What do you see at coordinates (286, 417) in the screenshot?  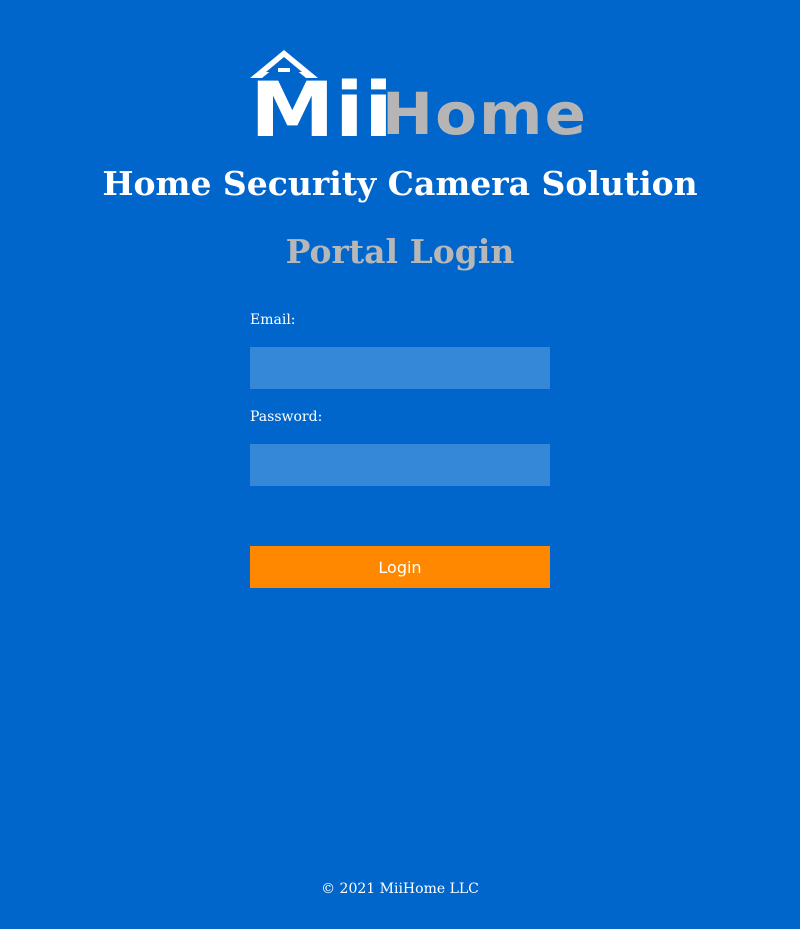 I see `password-label: Password:` at bounding box center [286, 417].